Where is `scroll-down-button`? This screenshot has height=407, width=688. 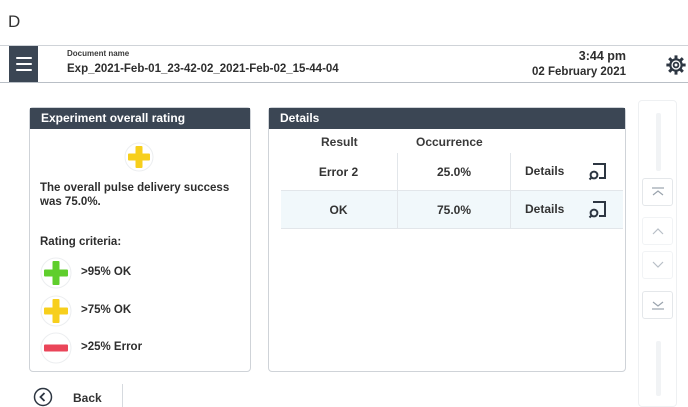 scroll-down-button is located at coordinates (657, 265).